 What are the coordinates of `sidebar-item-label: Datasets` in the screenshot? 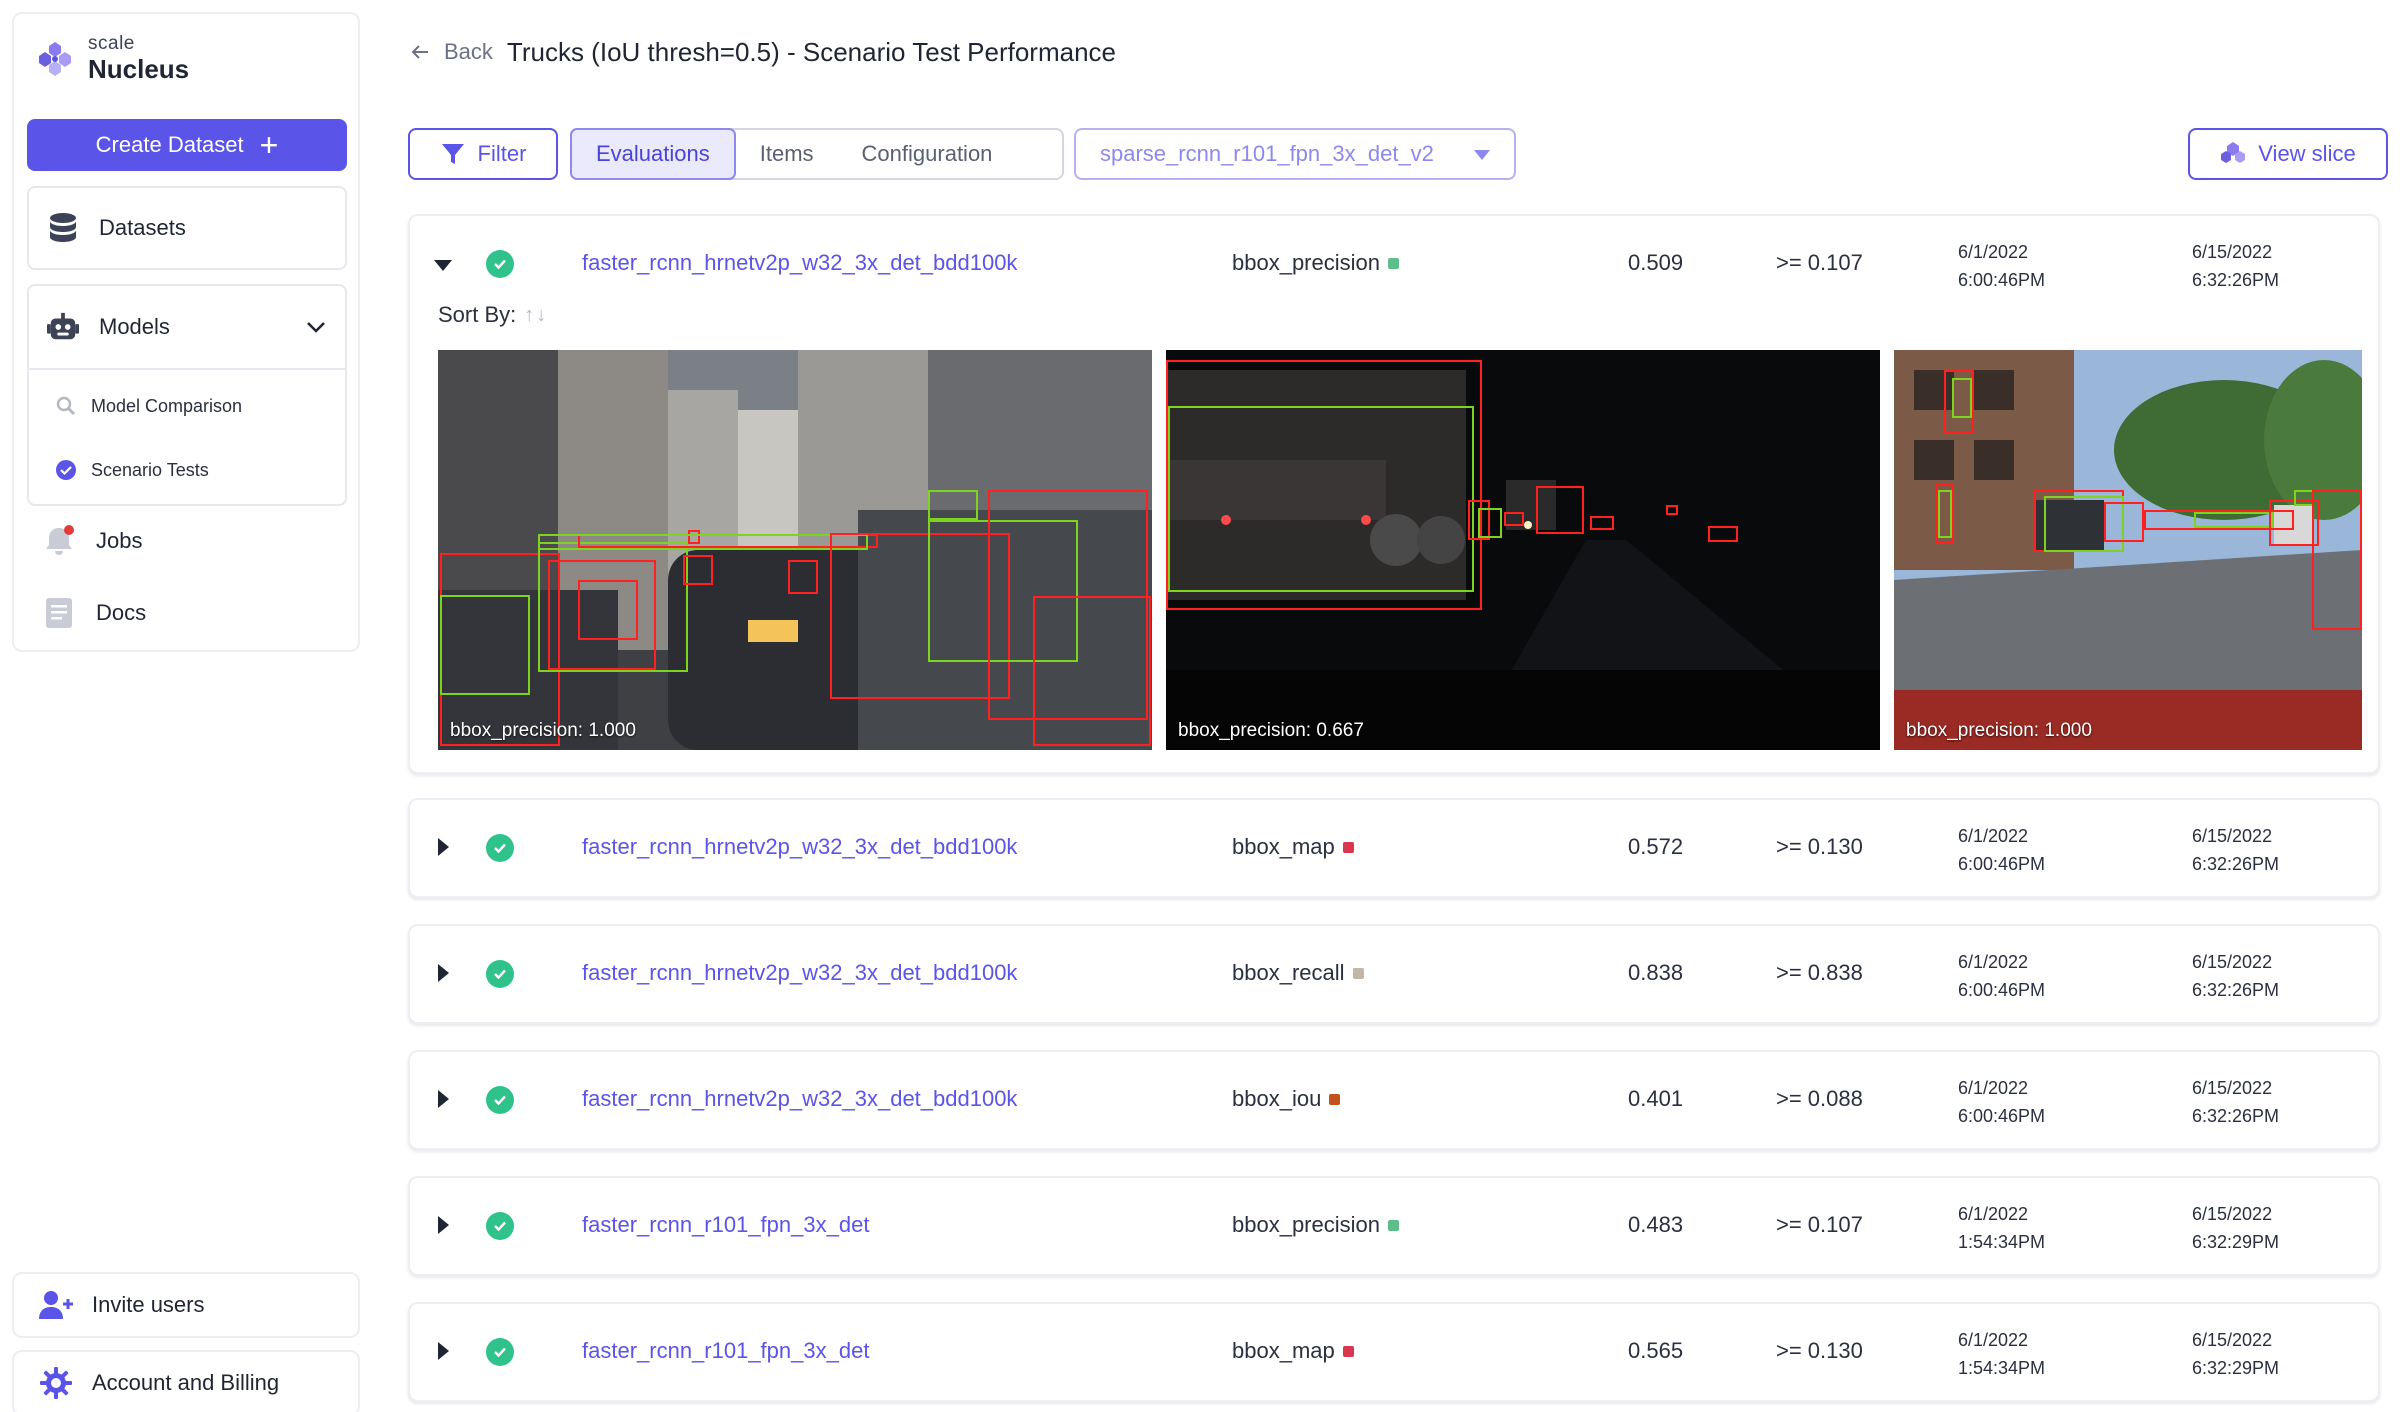 It's located at (142, 227).